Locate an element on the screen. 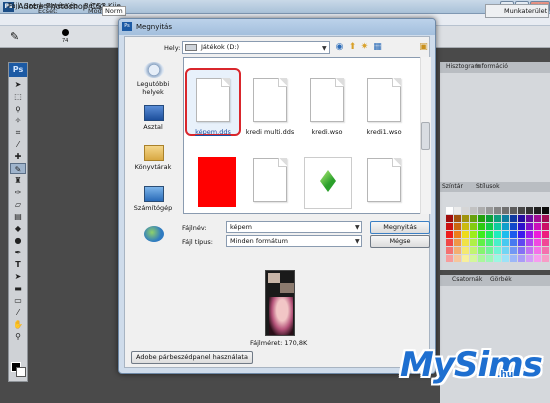 The image size is (550, 403). computer-icon is located at coordinates (154, 194).